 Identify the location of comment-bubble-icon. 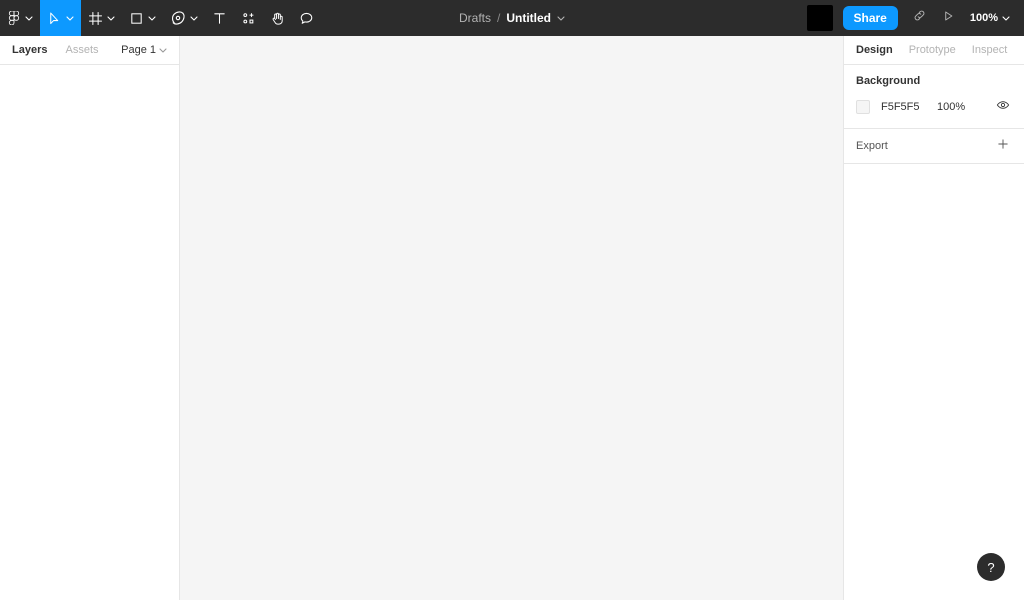
(306, 18).